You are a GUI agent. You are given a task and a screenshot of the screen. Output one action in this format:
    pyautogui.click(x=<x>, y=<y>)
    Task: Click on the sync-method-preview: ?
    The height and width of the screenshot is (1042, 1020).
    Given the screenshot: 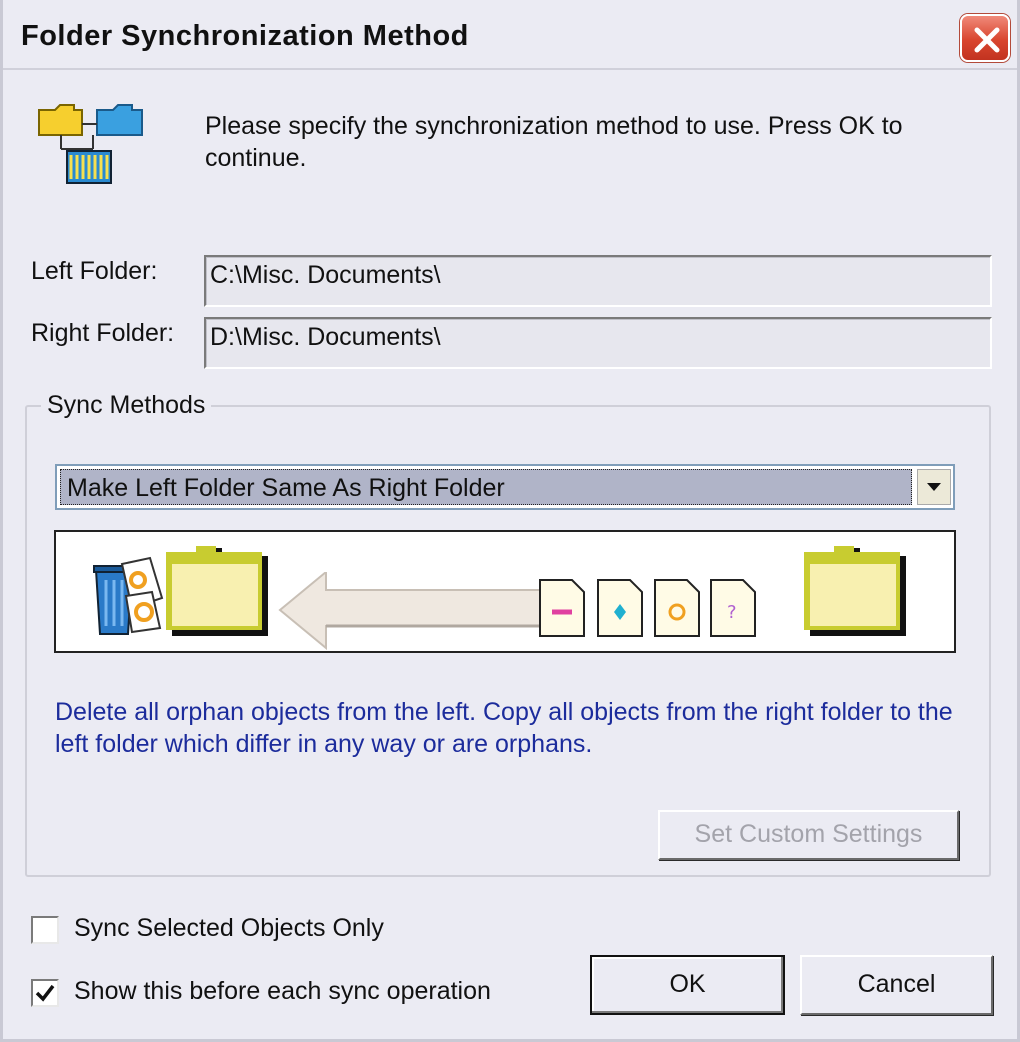 What is the action you would take?
    pyautogui.click(x=505, y=591)
    